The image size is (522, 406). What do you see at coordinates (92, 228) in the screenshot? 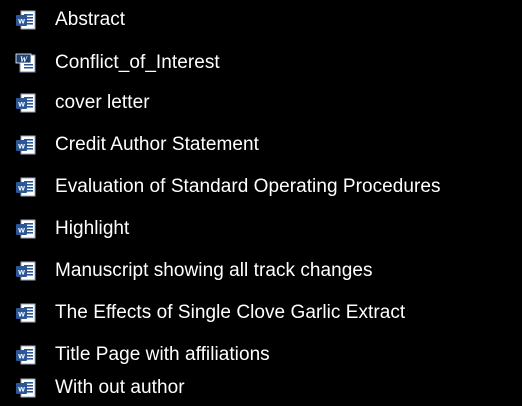
I see `file-name: Highlight` at bounding box center [92, 228].